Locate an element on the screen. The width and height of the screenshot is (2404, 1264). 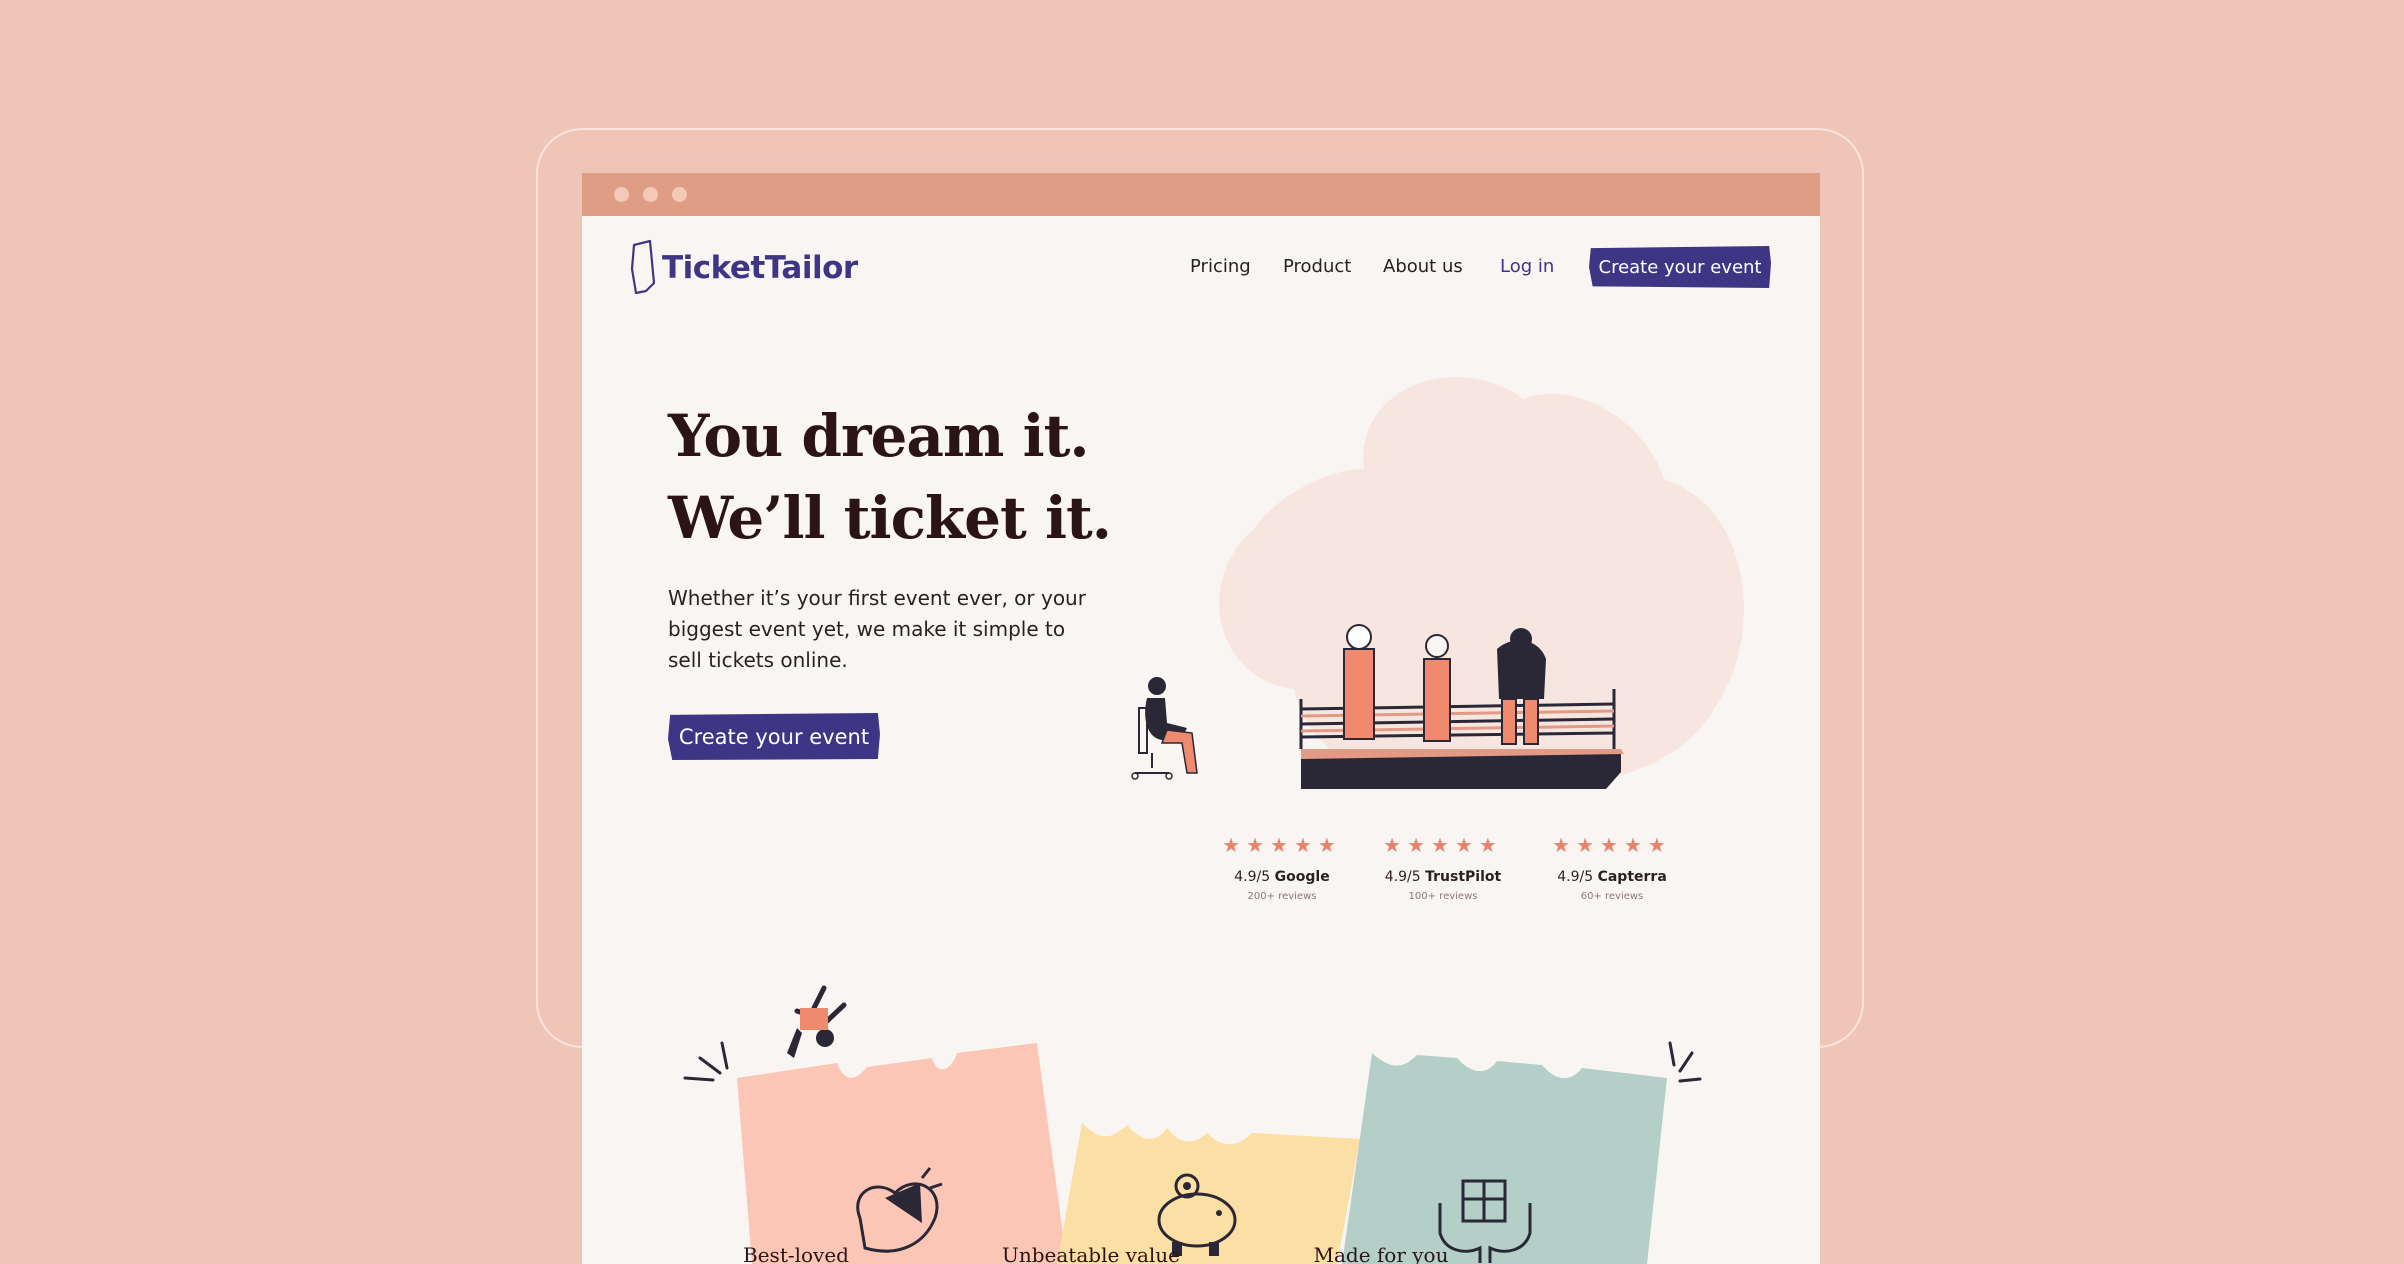
headline-line-1: You dream it. is located at coordinates (879, 436).